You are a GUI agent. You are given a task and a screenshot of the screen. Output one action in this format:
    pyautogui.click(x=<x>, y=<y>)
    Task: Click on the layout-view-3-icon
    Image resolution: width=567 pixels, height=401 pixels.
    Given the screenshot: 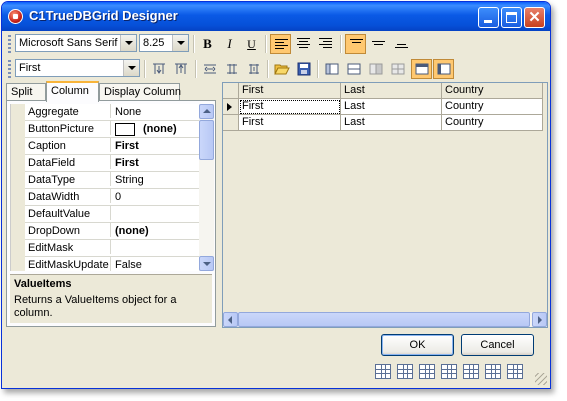 What is the action you would take?
    pyautogui.click(x=375, y=69)
    